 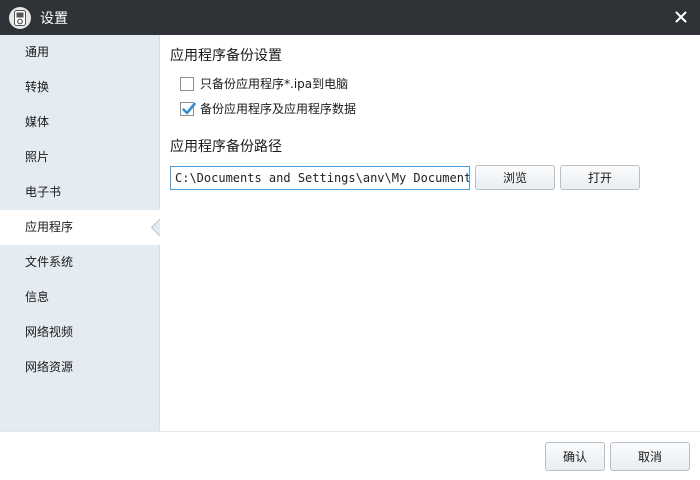 I want to click on sidebar-item-web-resources: 网络资源, so click(x=79, y=367).